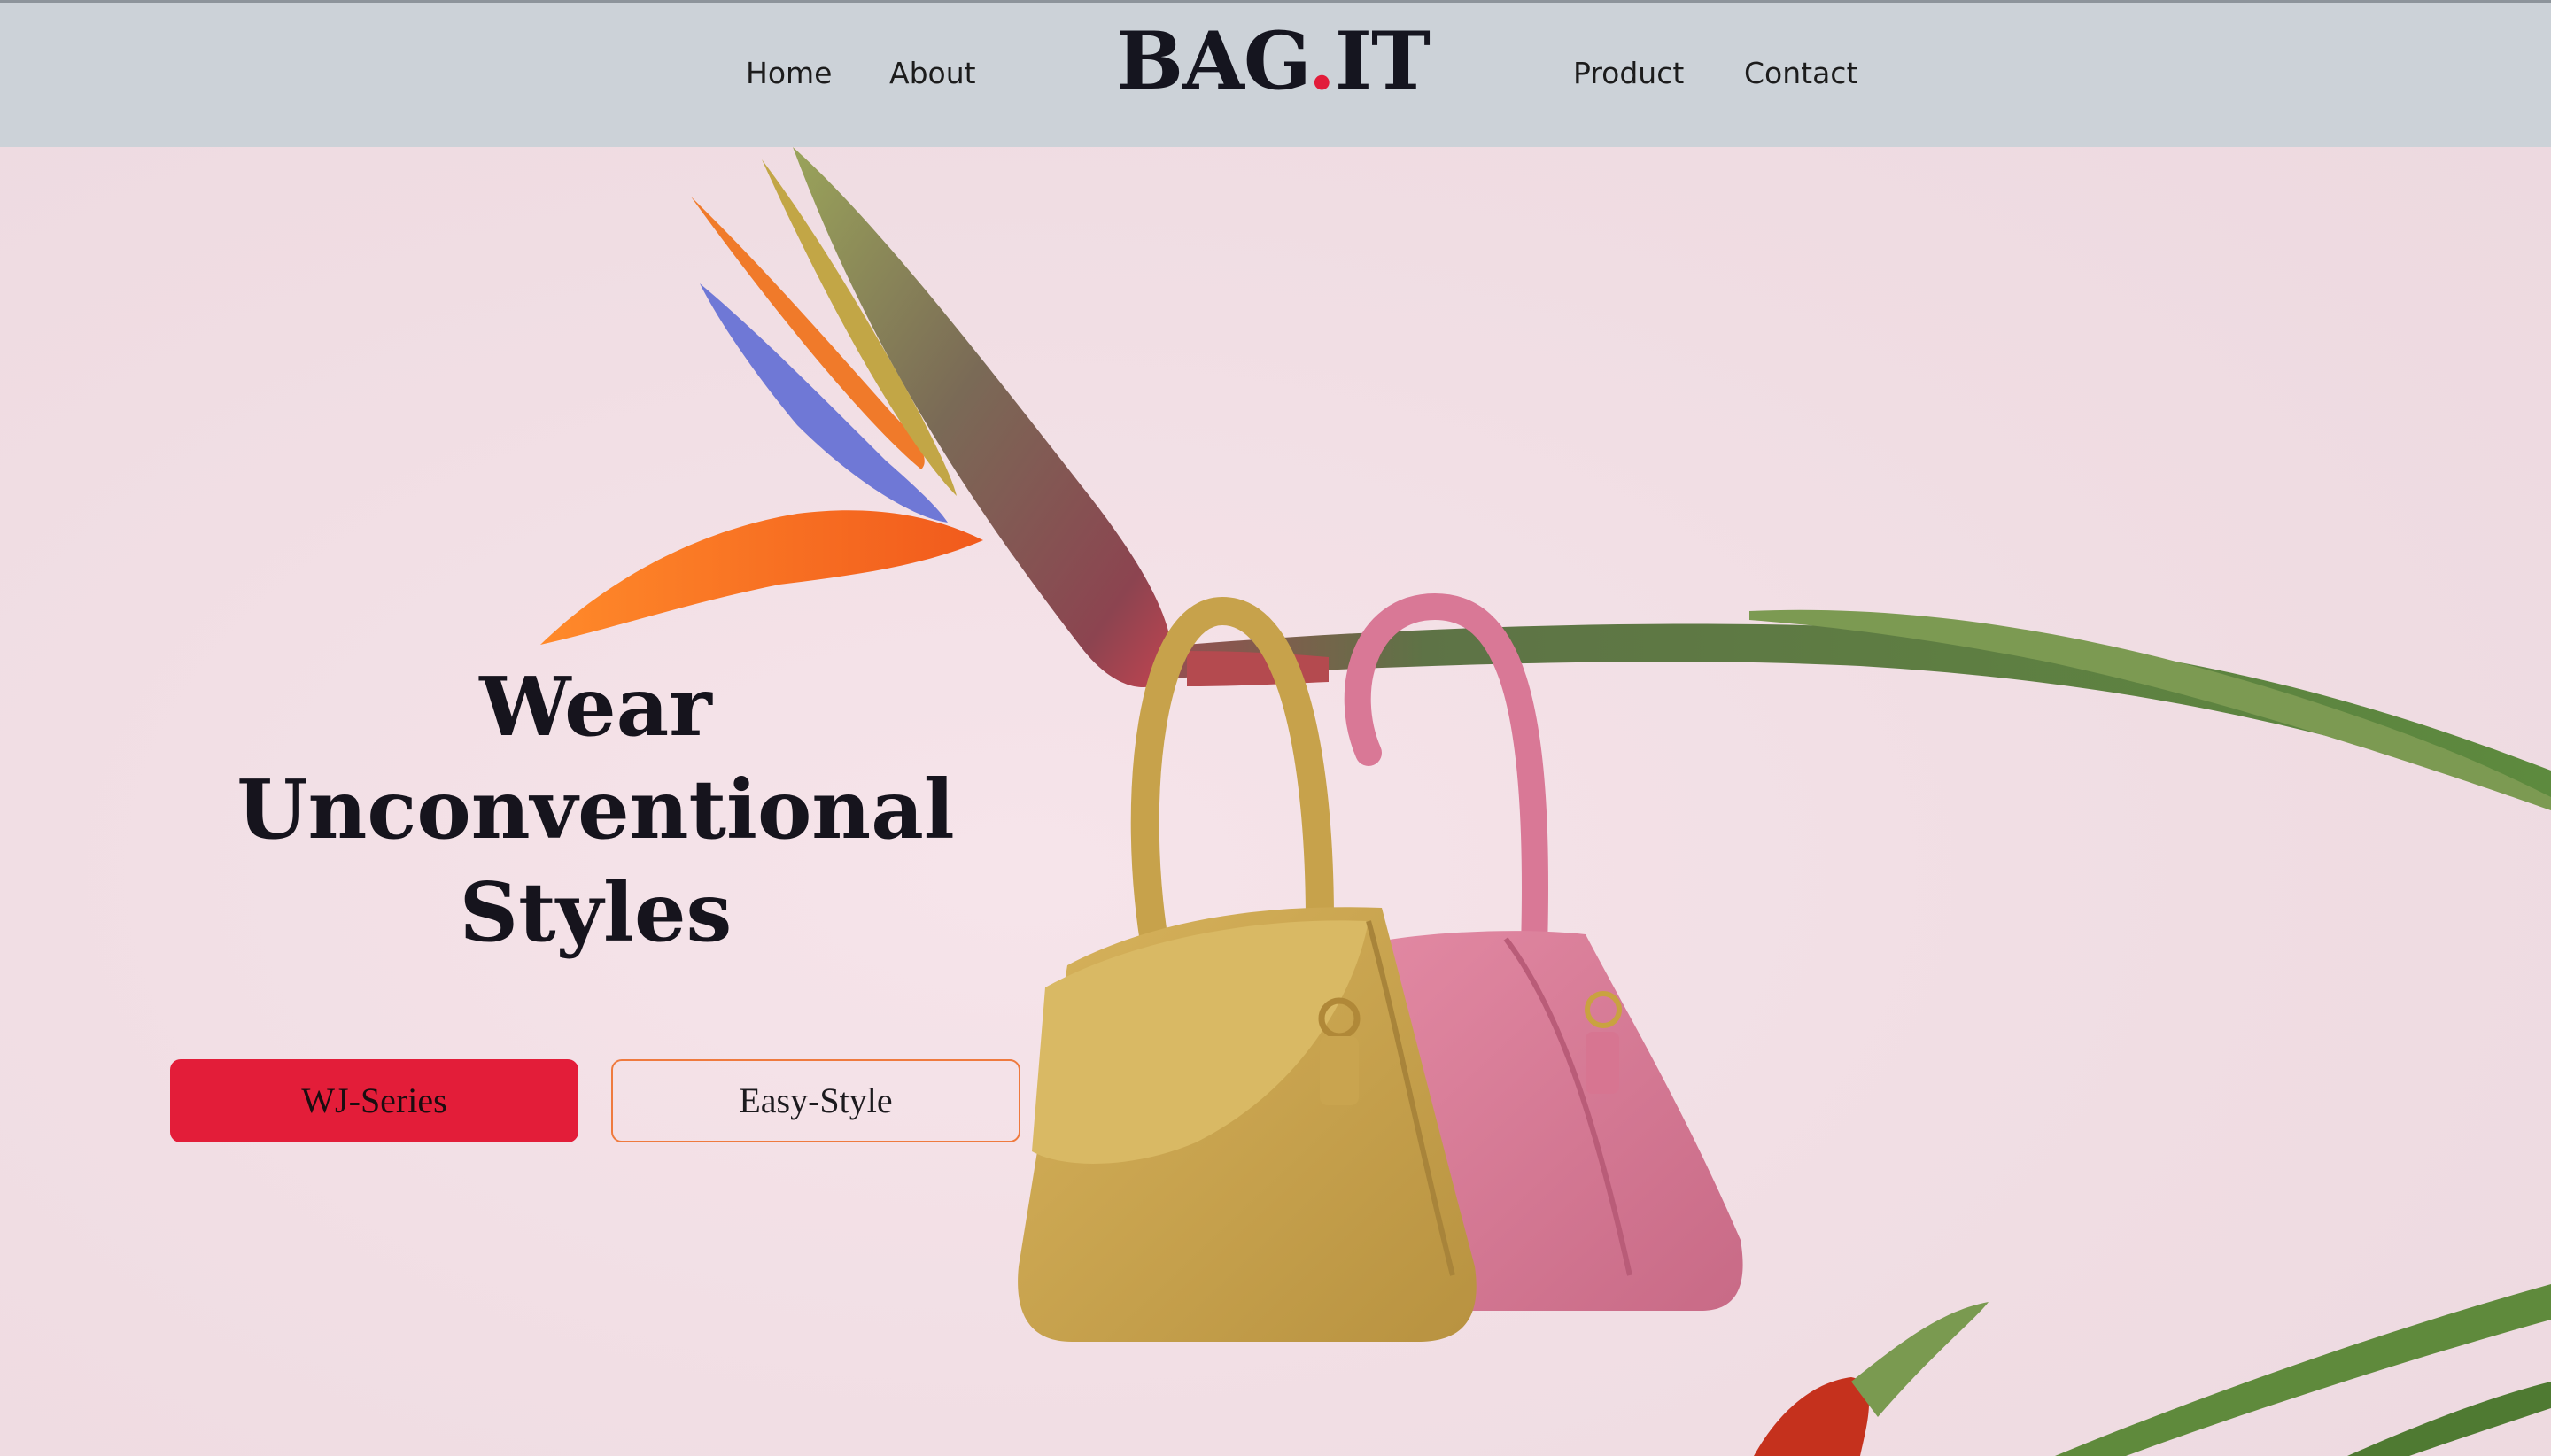 The image size is (2551, 1456). Describe the element at coordinates (1801, 73) in the screenshot. I see `nav-link-contact: Contact` at that location.